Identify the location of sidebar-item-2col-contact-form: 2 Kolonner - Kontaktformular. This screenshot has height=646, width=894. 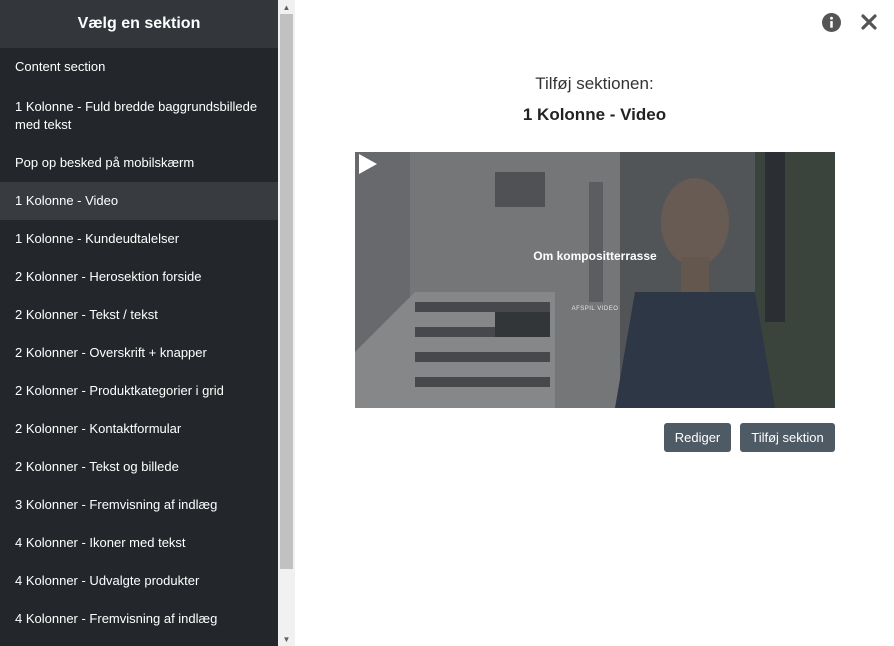
(139, 429).